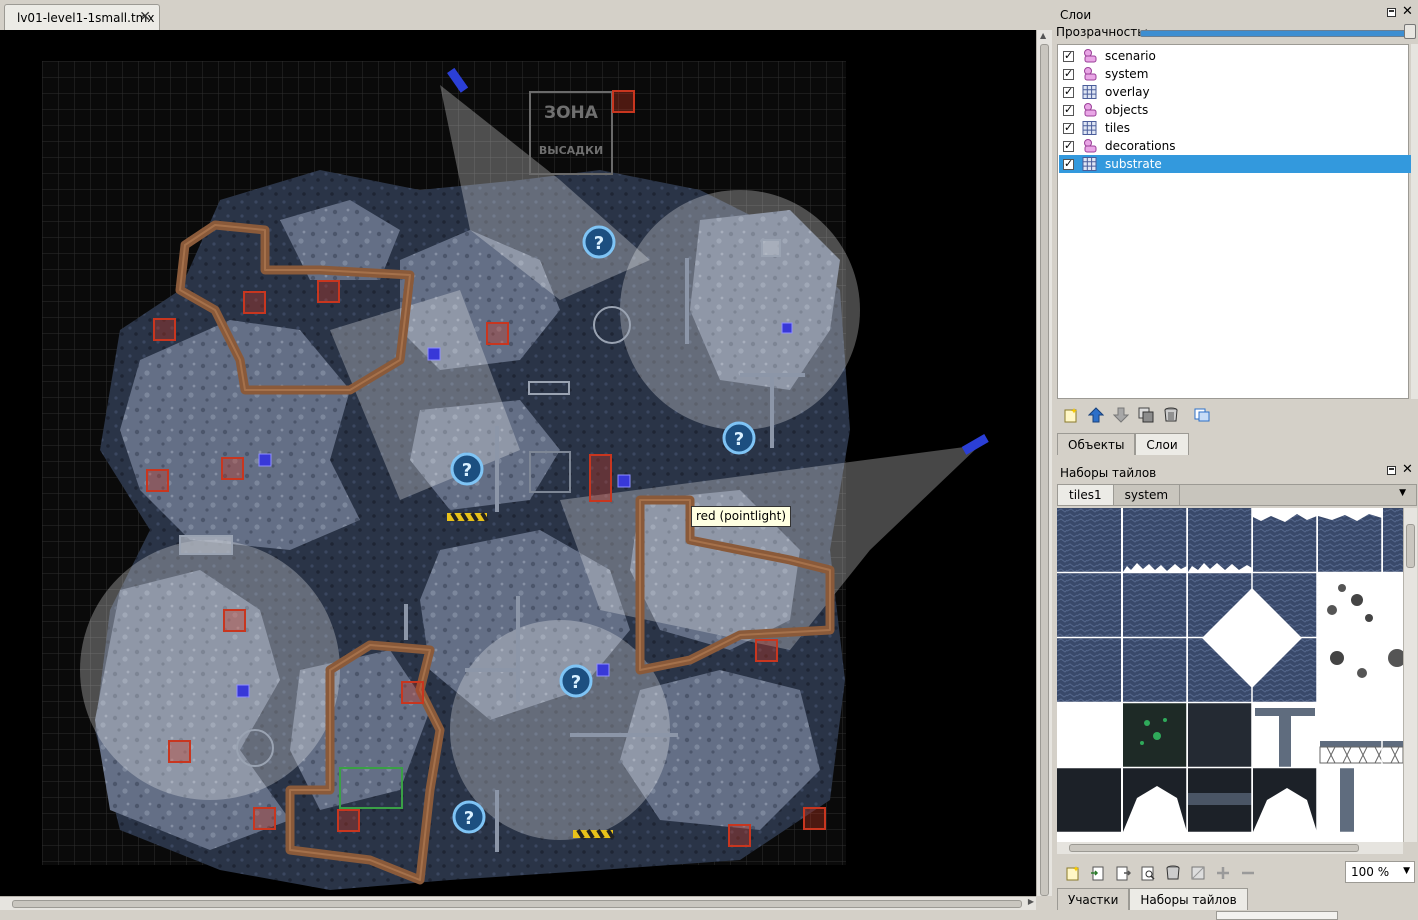  Describe the element at coordinates (1237, 92) in the screenshot. I see `layer-row-overlay: overlay` at that location.